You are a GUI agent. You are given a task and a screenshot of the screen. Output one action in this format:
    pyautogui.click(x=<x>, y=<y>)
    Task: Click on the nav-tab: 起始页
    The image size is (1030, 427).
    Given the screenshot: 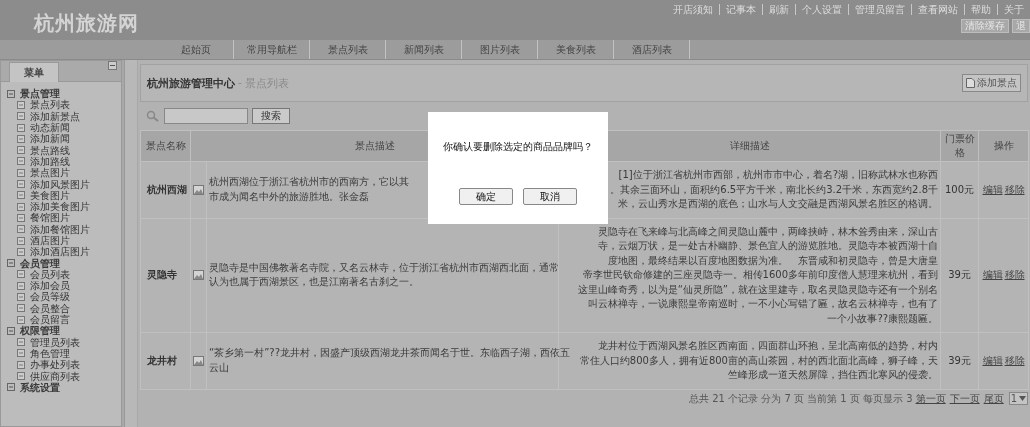 What is the action you would take?
    pyautogui.click(x=196, y=49)
    